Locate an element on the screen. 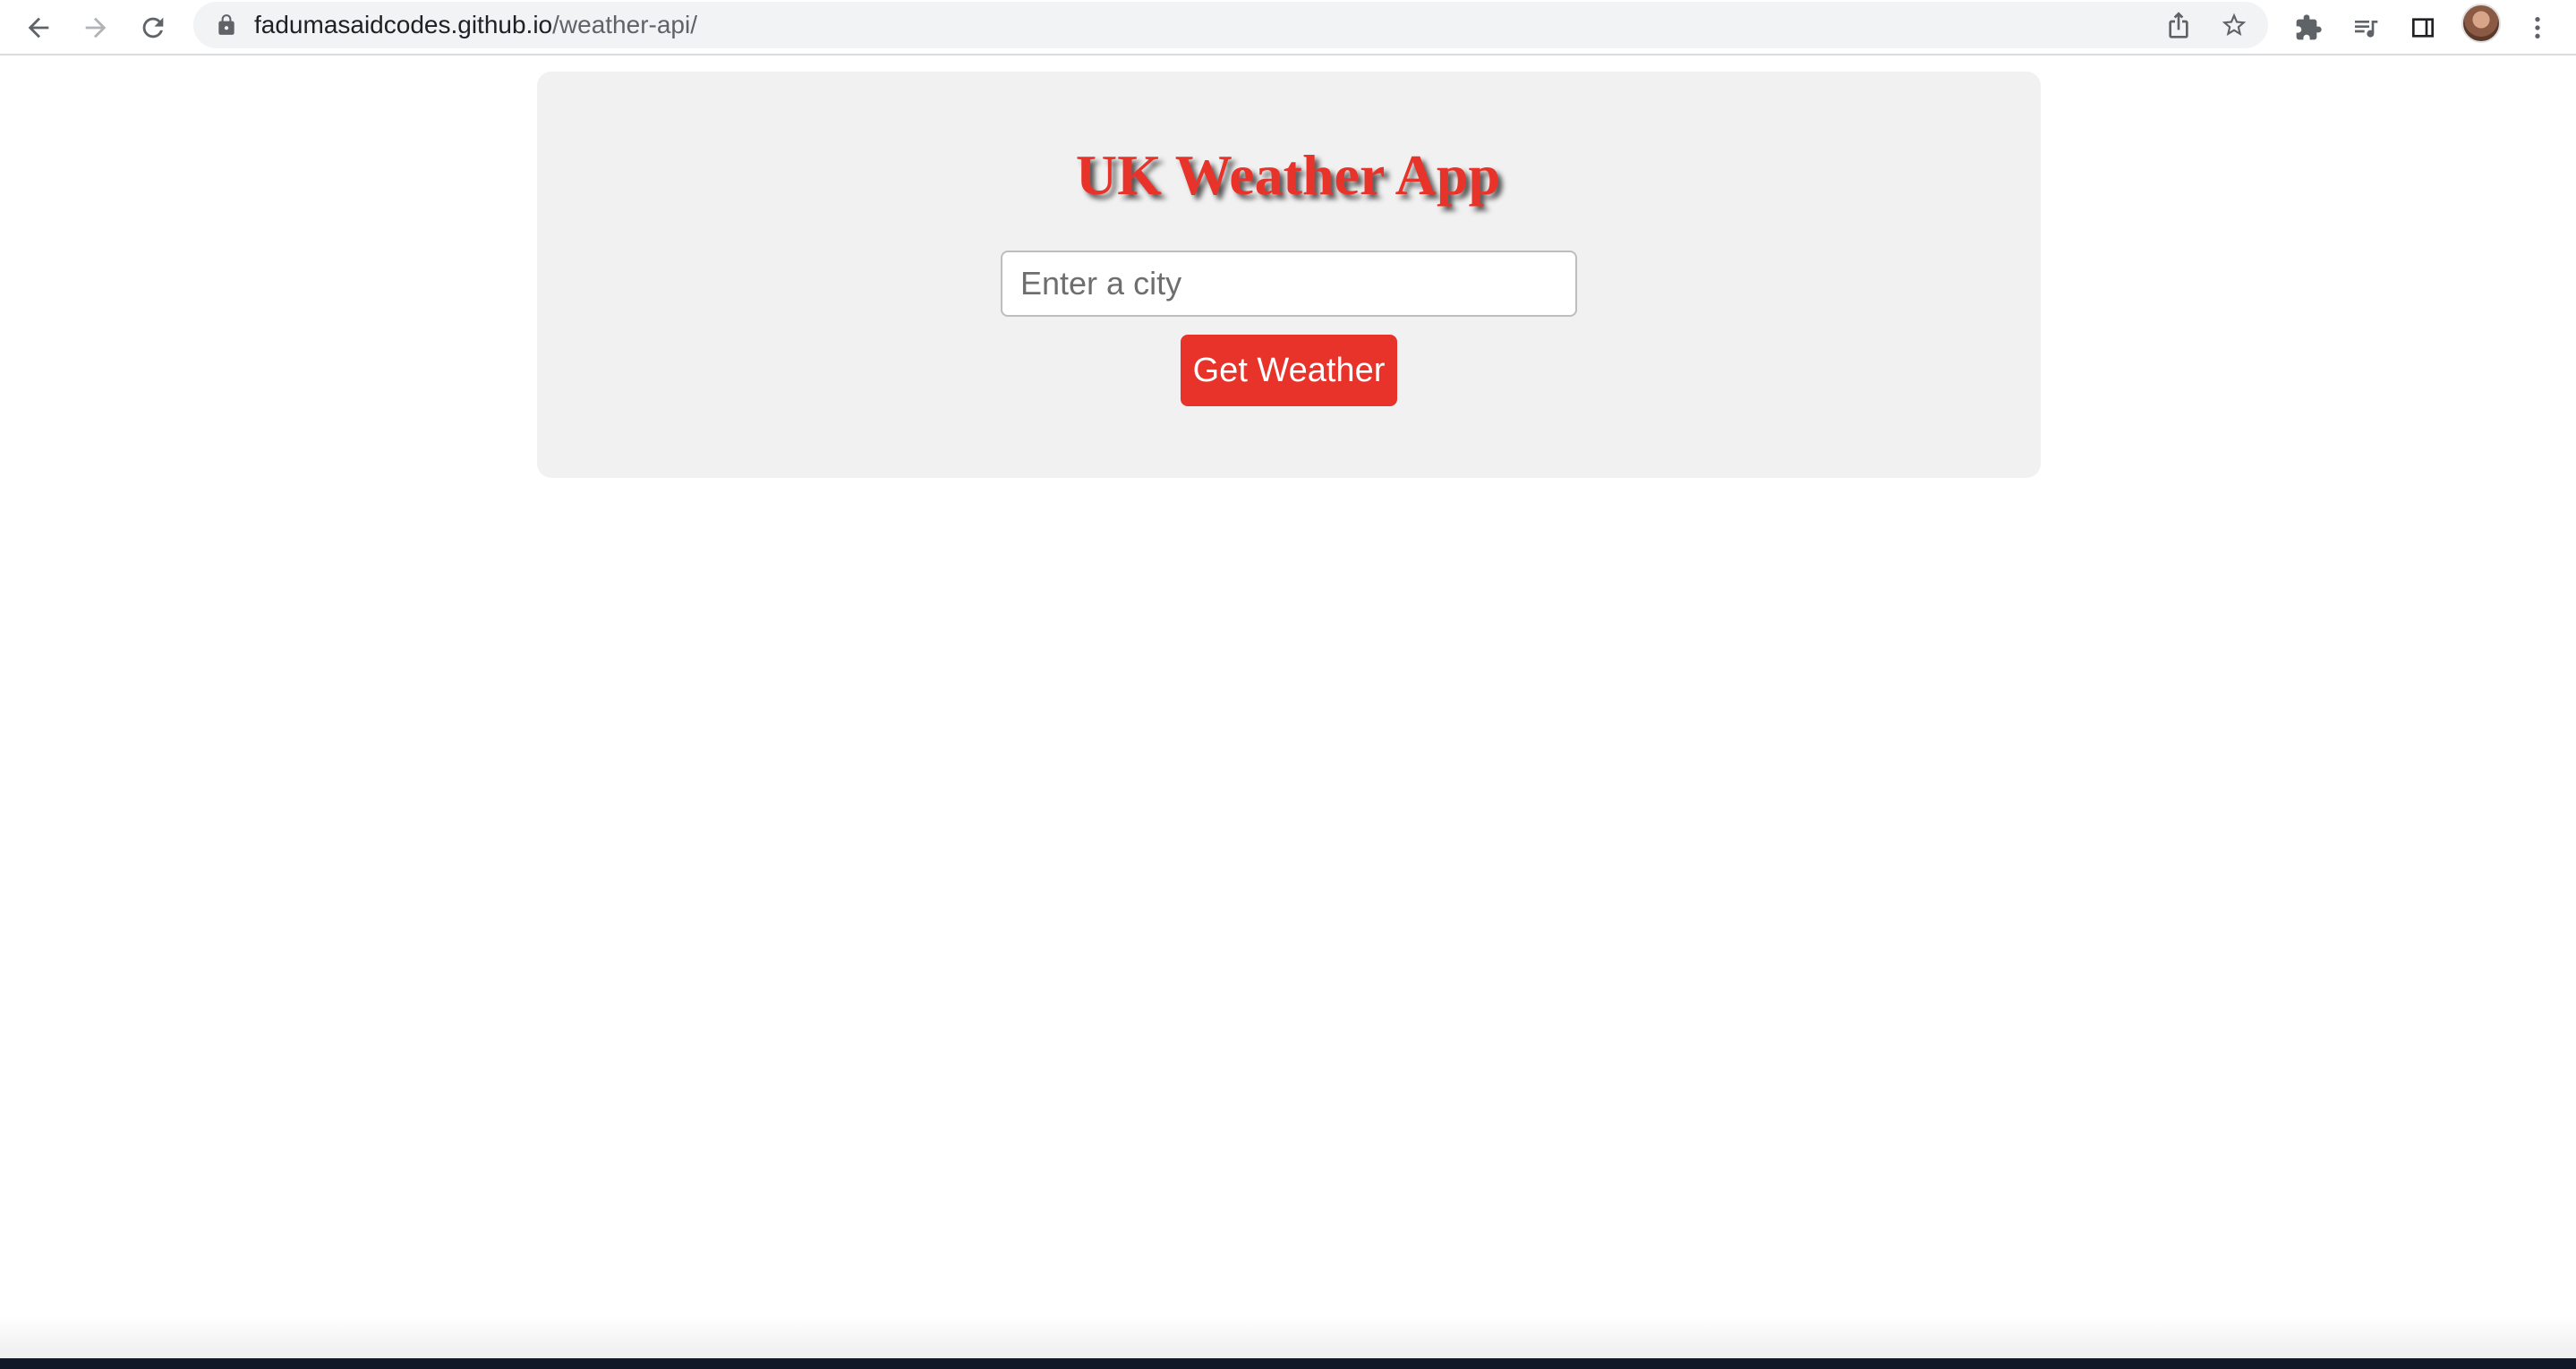  reload-icon is located at coordinates (153, 27).